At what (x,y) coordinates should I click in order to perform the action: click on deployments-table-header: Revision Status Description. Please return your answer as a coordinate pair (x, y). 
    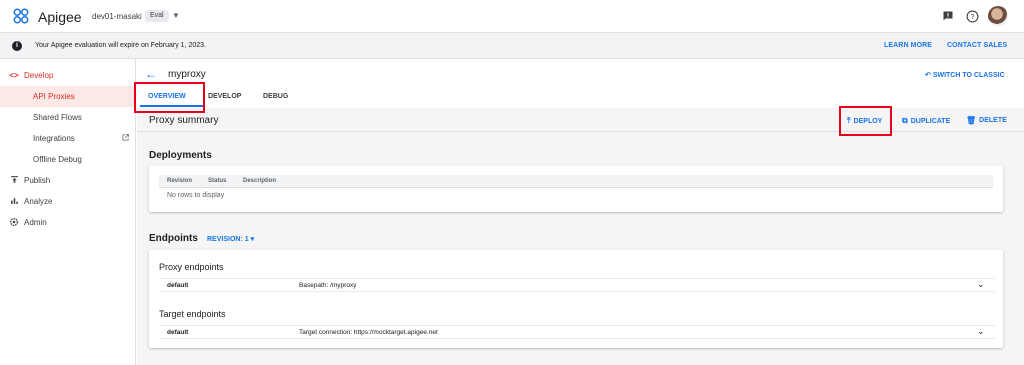
    Looking at the image, I should click on (576, 181).